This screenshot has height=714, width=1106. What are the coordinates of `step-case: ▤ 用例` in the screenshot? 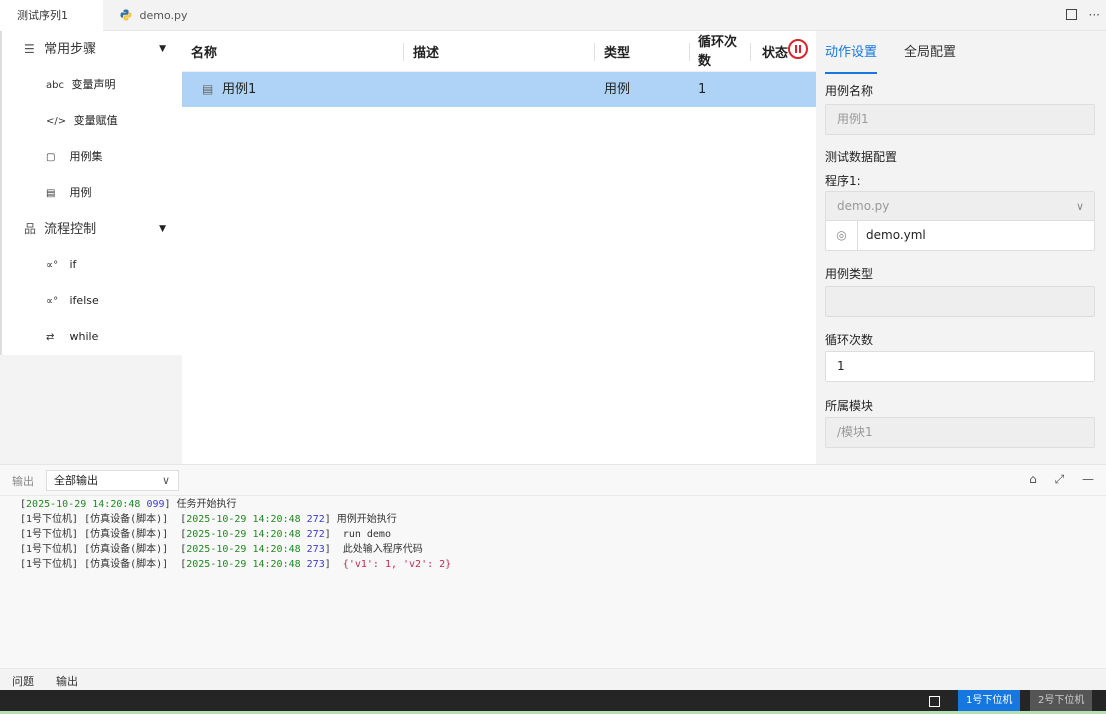 It's located at (93, 193).